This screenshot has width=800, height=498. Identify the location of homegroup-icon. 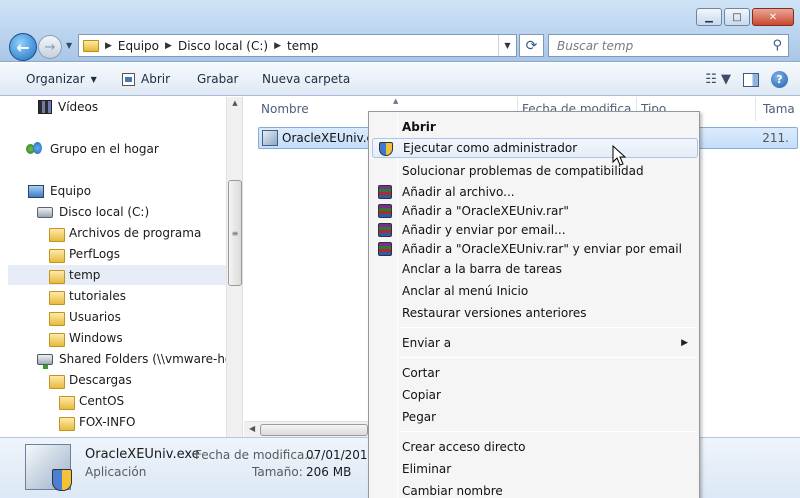
(35, 149).